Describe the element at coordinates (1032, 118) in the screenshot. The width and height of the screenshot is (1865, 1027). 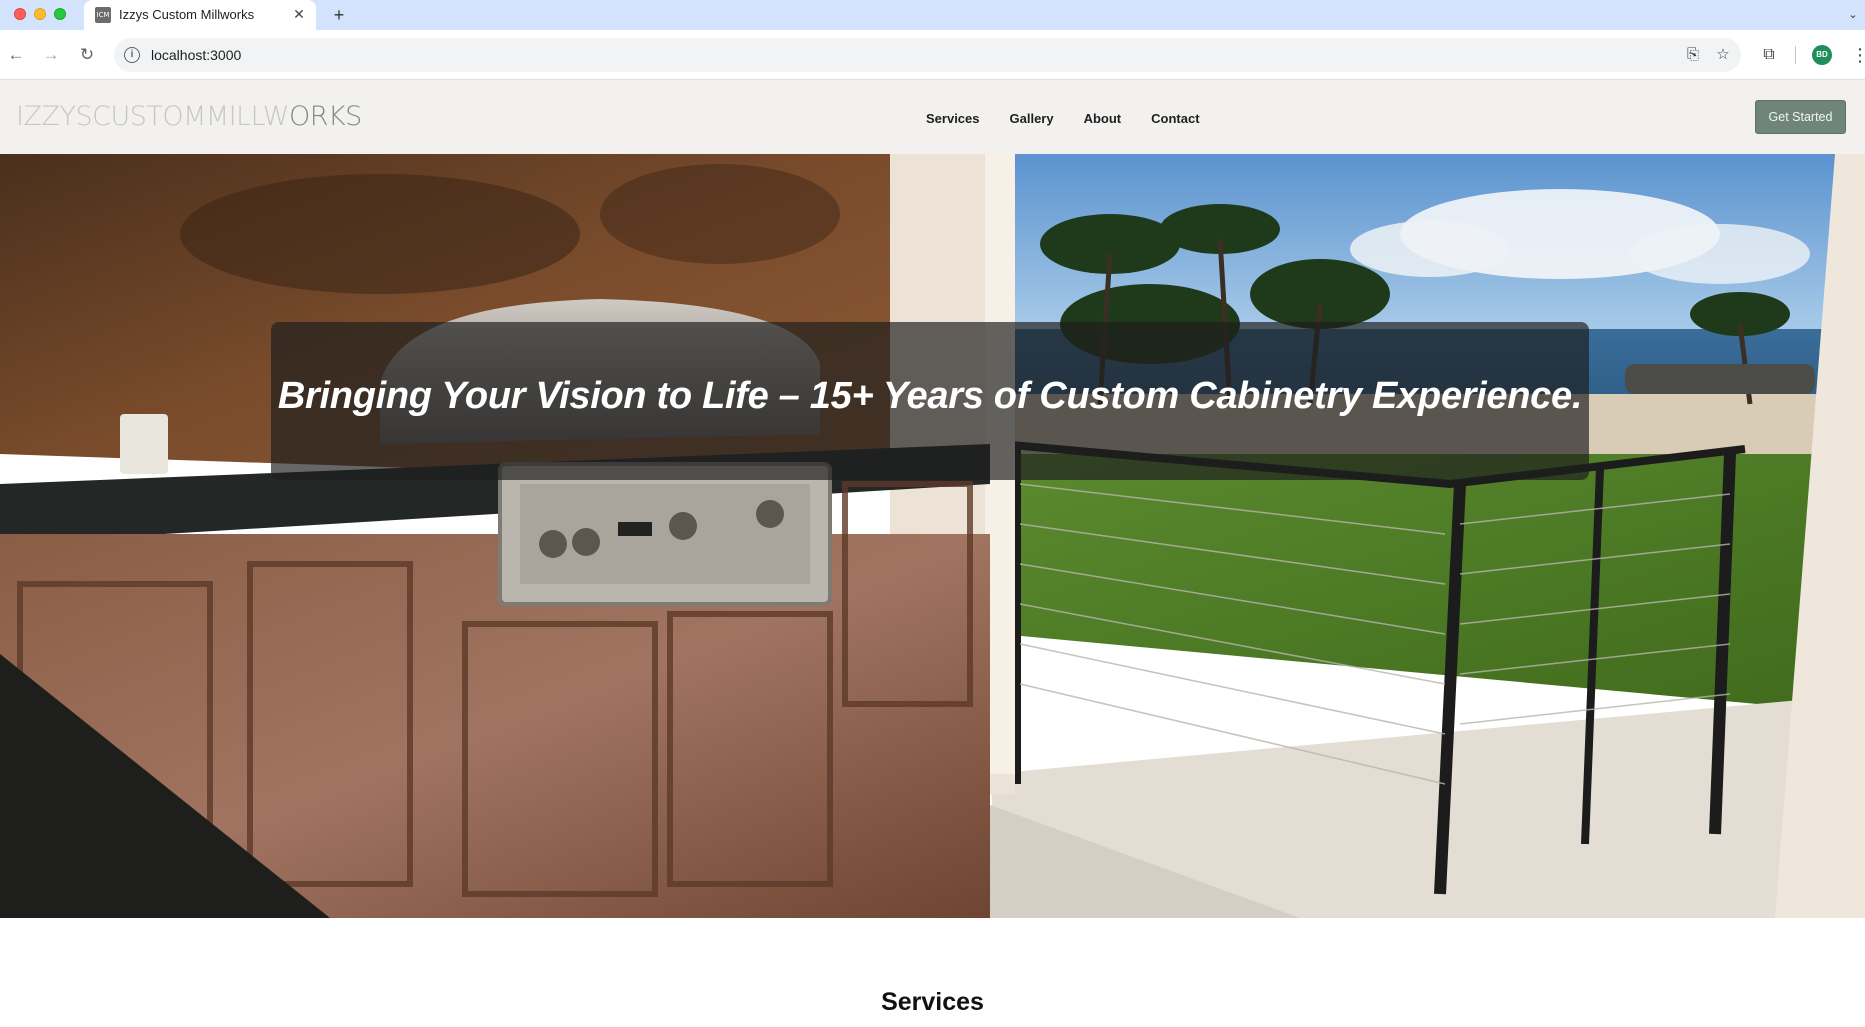
I see `nav-link-gallery: Gallery` at that location.